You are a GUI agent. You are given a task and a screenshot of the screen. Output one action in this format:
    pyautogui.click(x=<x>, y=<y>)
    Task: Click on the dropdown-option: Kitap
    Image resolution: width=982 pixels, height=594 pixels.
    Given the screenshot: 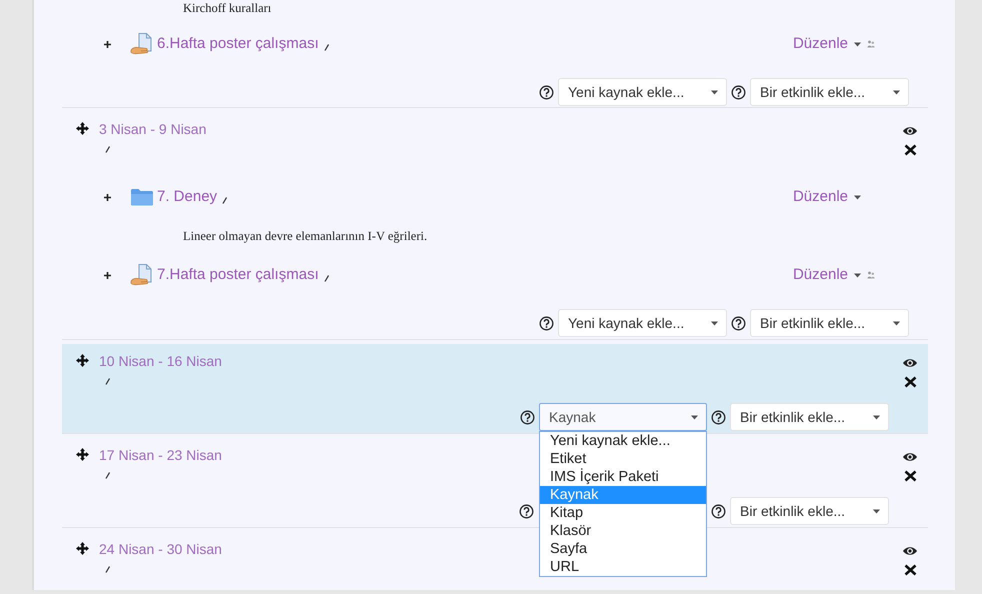 What is the action you would take?
    pyautogui.click(x=623, y=513)
    